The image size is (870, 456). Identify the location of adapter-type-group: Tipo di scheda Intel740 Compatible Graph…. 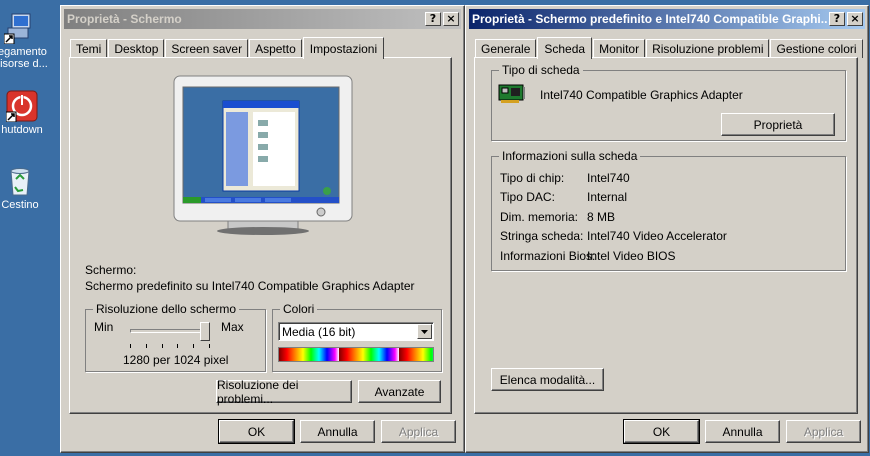
(668, 102).